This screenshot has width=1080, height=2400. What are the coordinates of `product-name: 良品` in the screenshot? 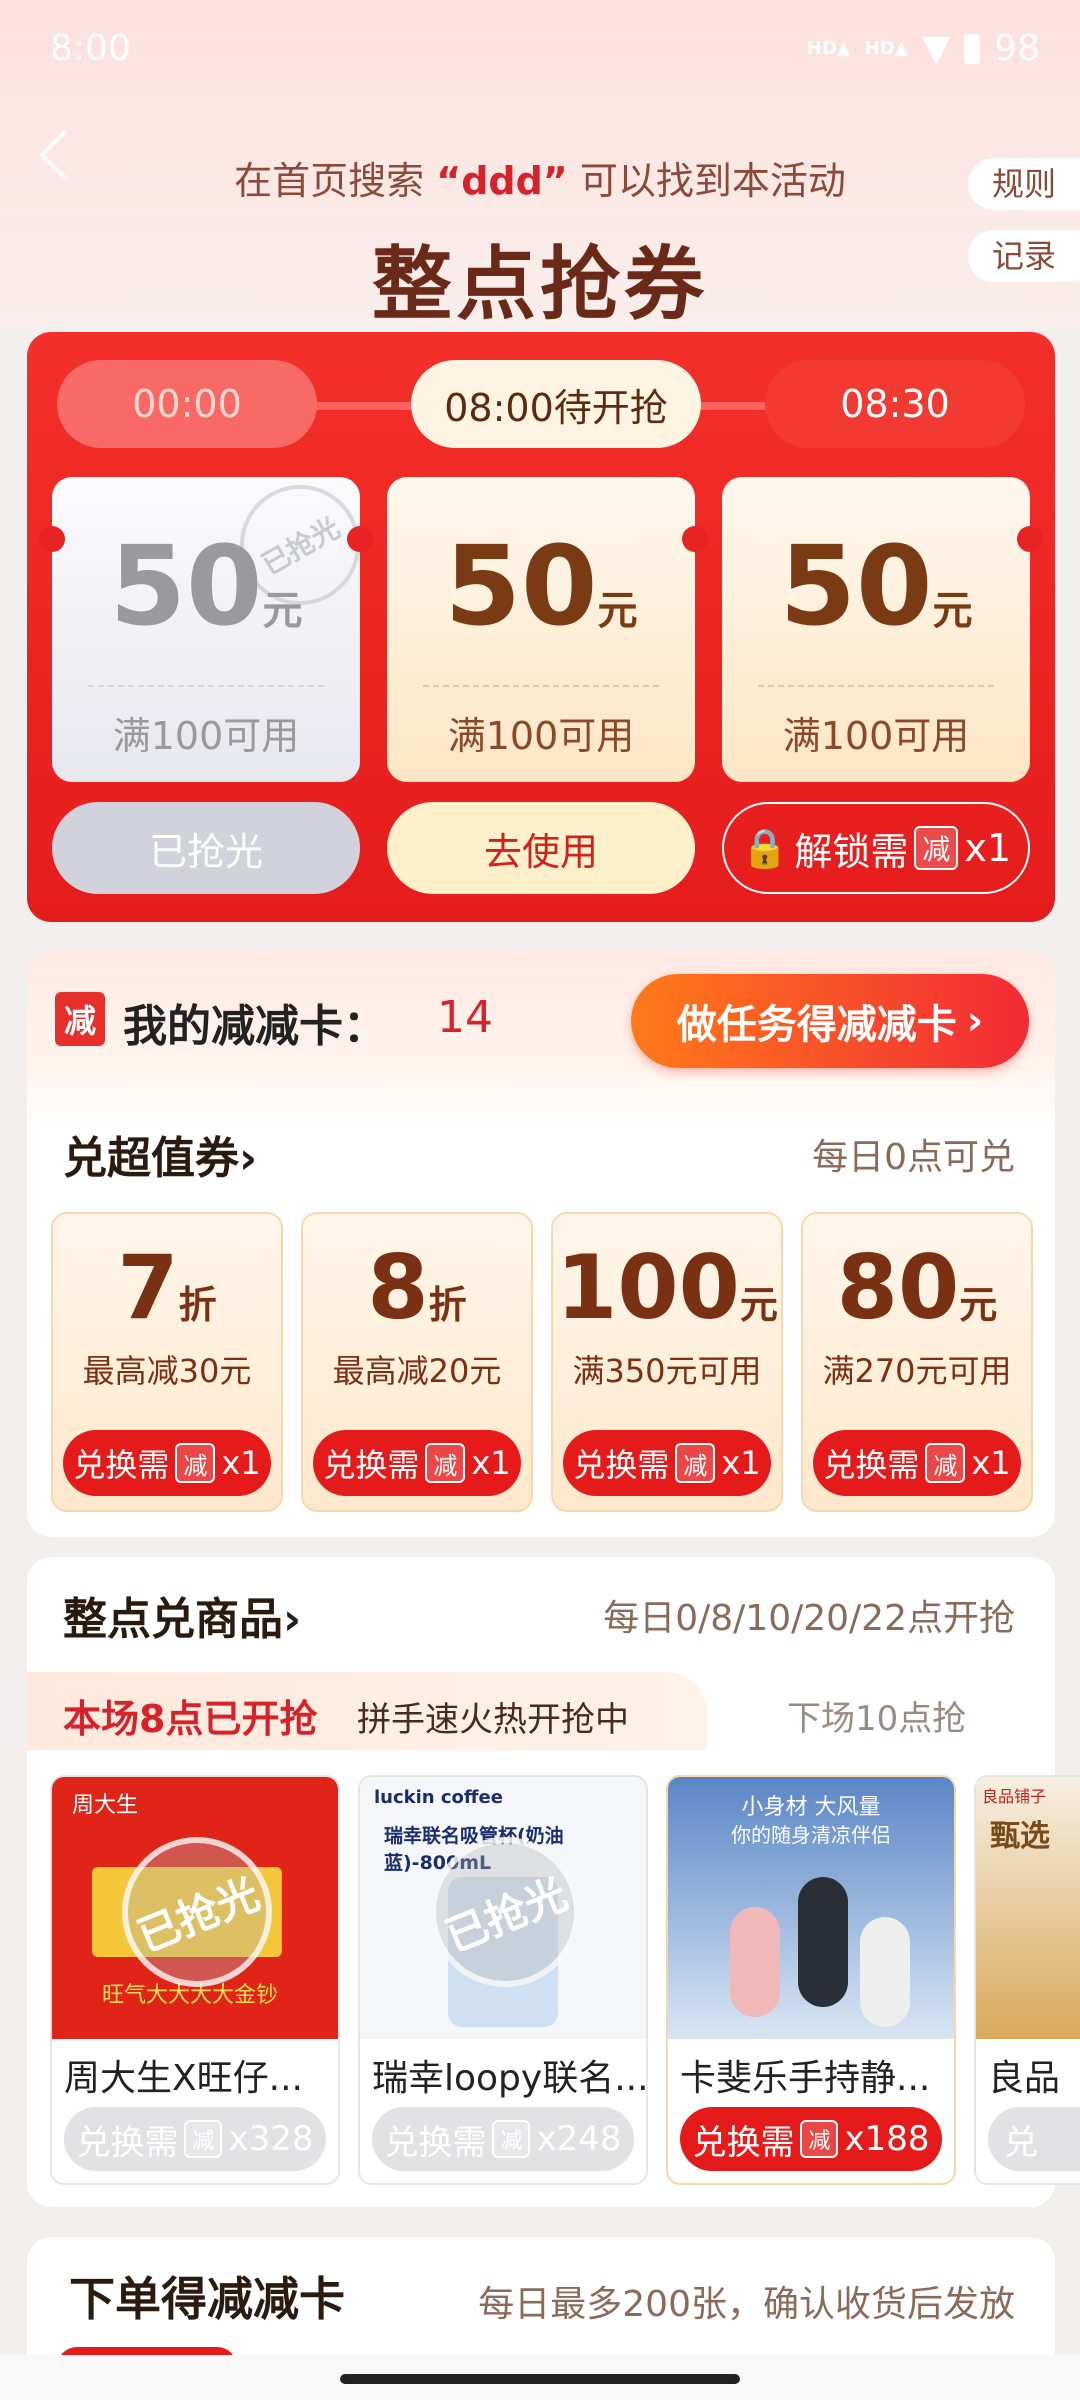 It's located at (1024, 2078).